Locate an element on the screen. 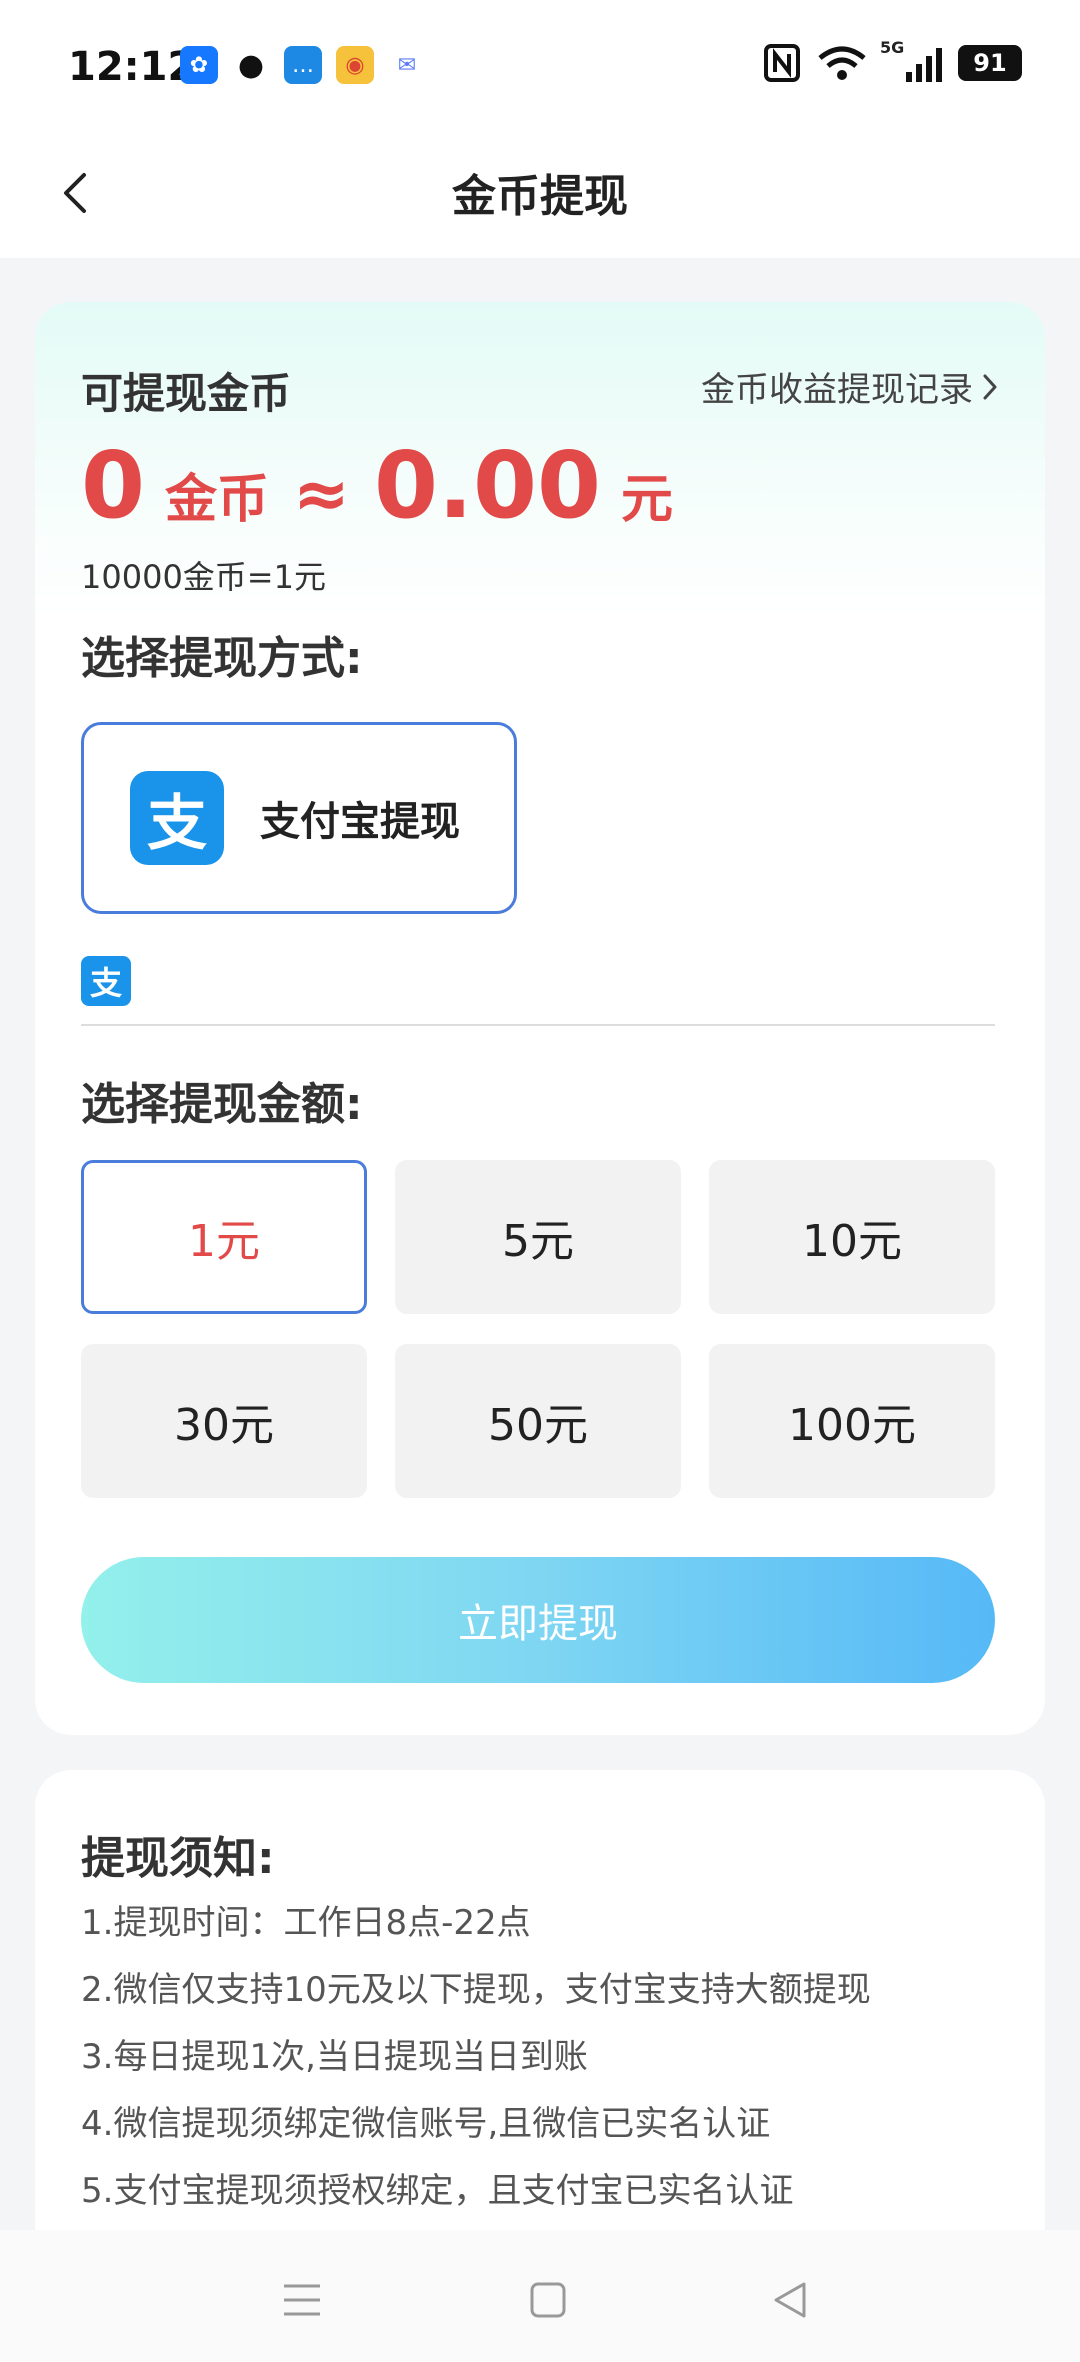 The height and width of the screenshot is (2362, 1080). system-icons: 5G 91 is located at coordinates (893, 60).